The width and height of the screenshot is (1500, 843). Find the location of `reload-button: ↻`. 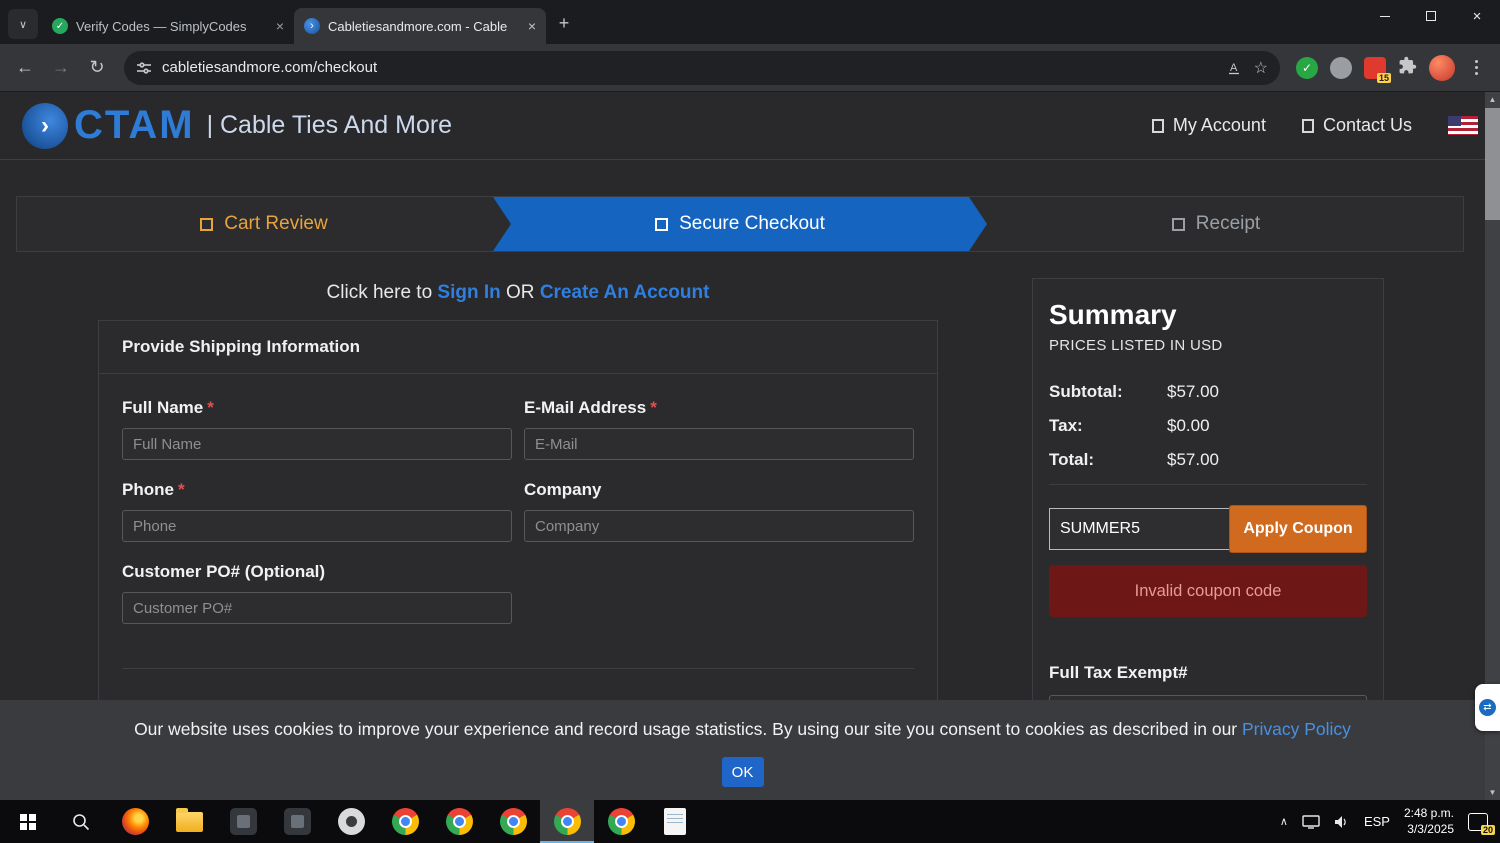

reload-button: ↻ is located at coordinates (97, 68).